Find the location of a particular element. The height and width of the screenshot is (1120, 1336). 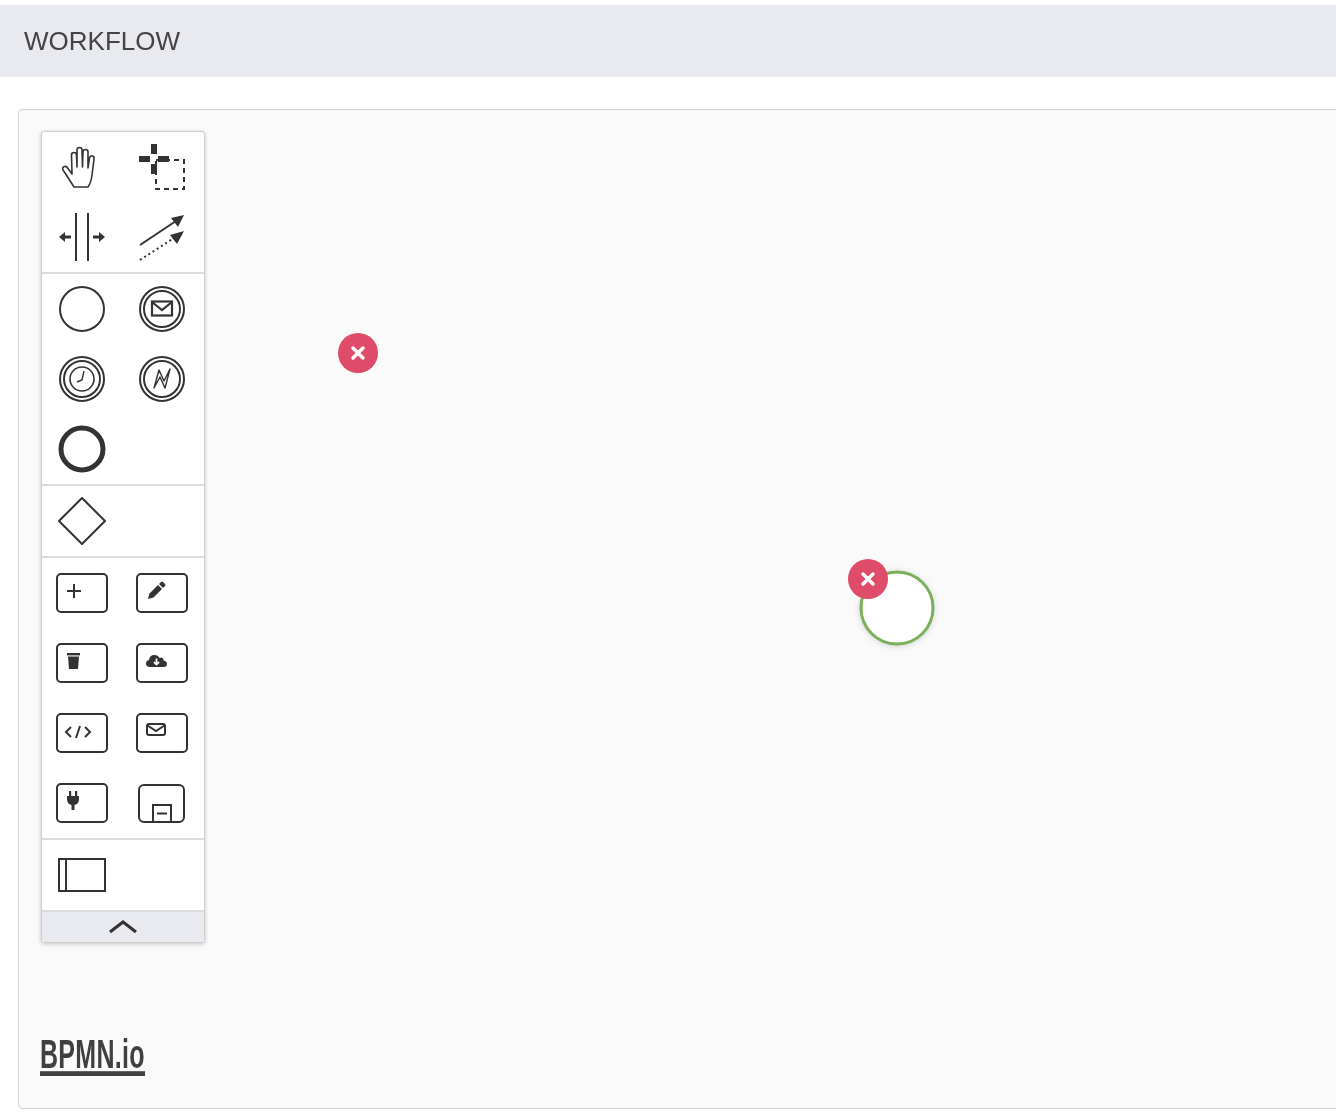

thick-circle-icon is located at coordinates (82, 449).